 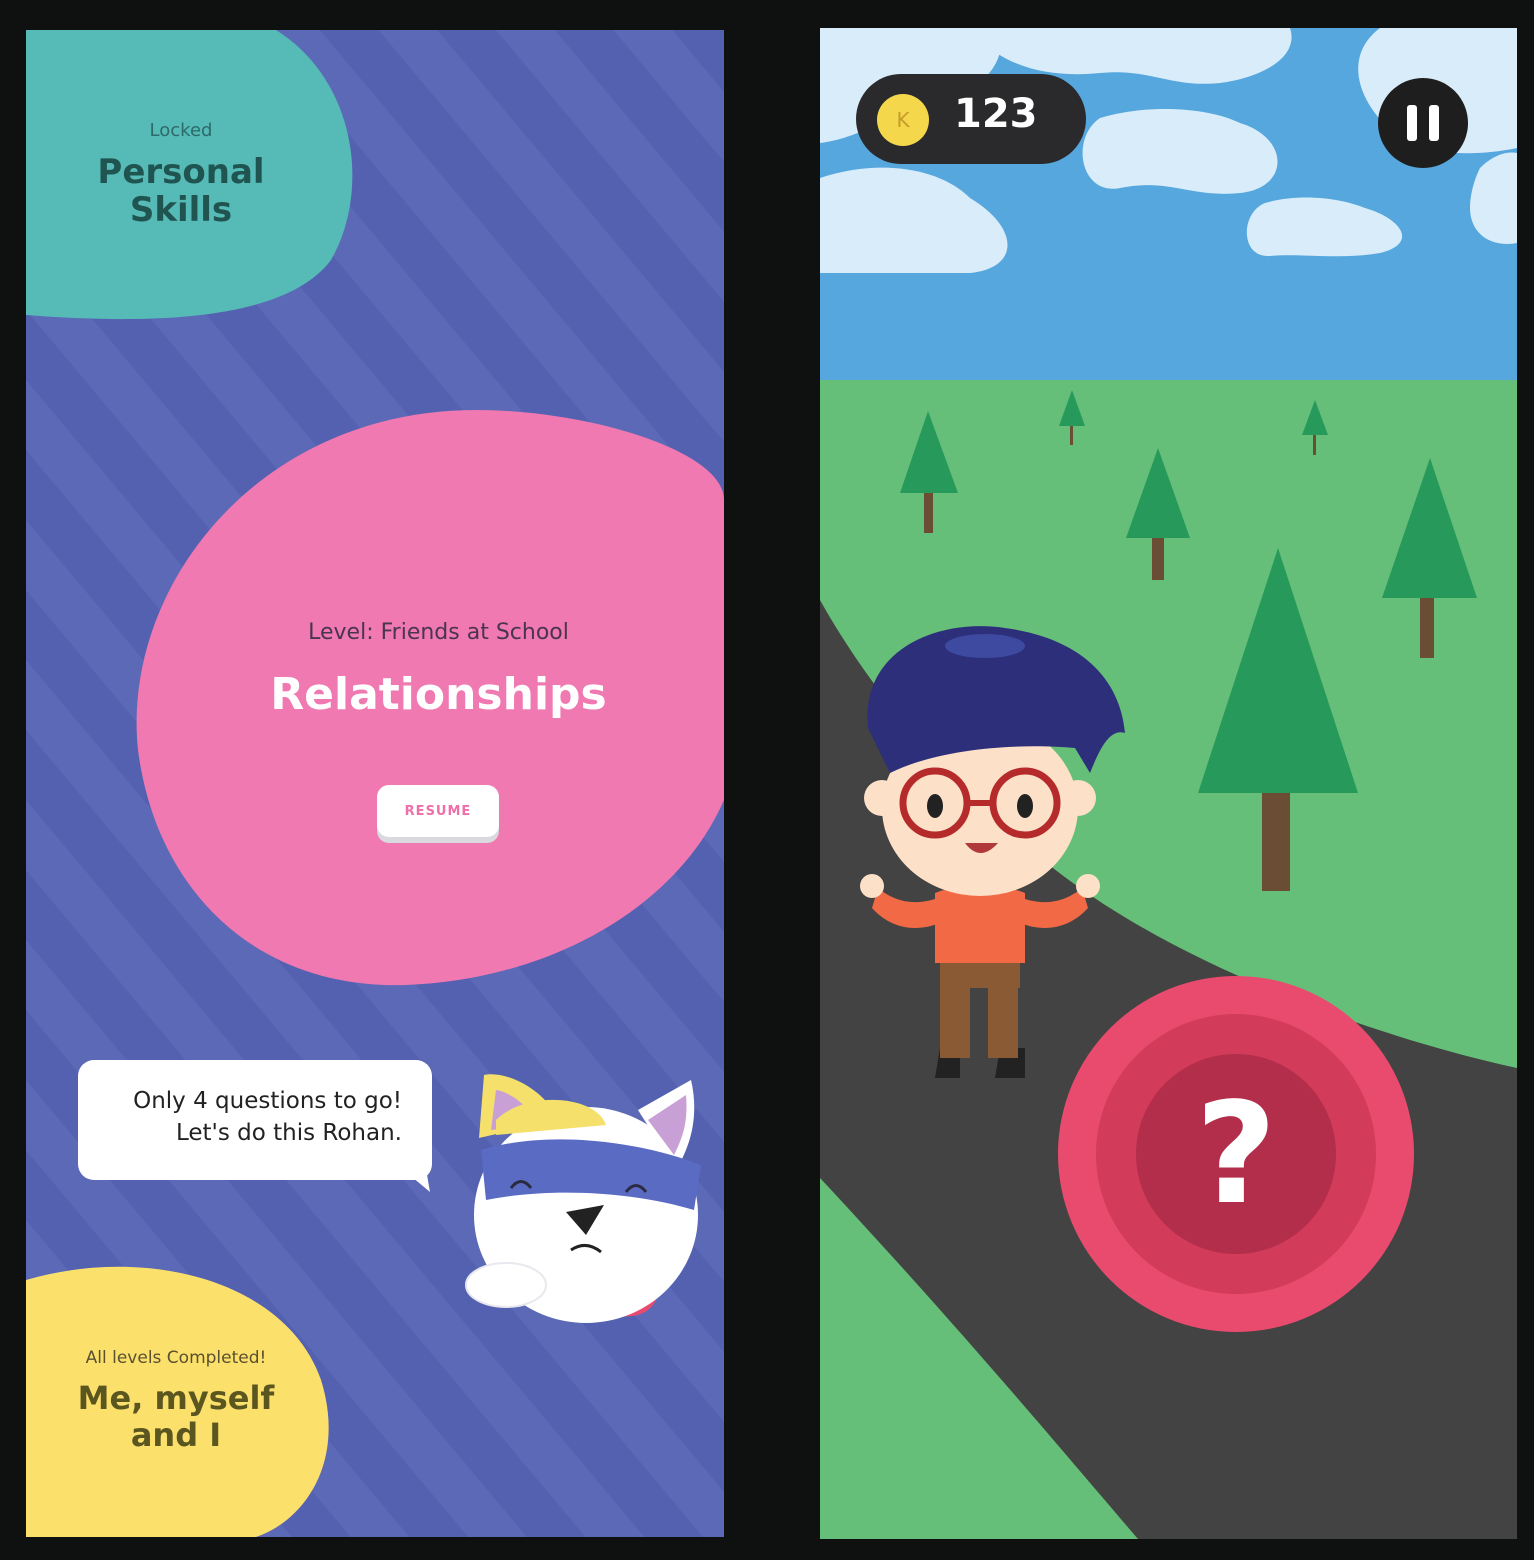 I want to click on coin-icon: K, so click(x=903, y=120).